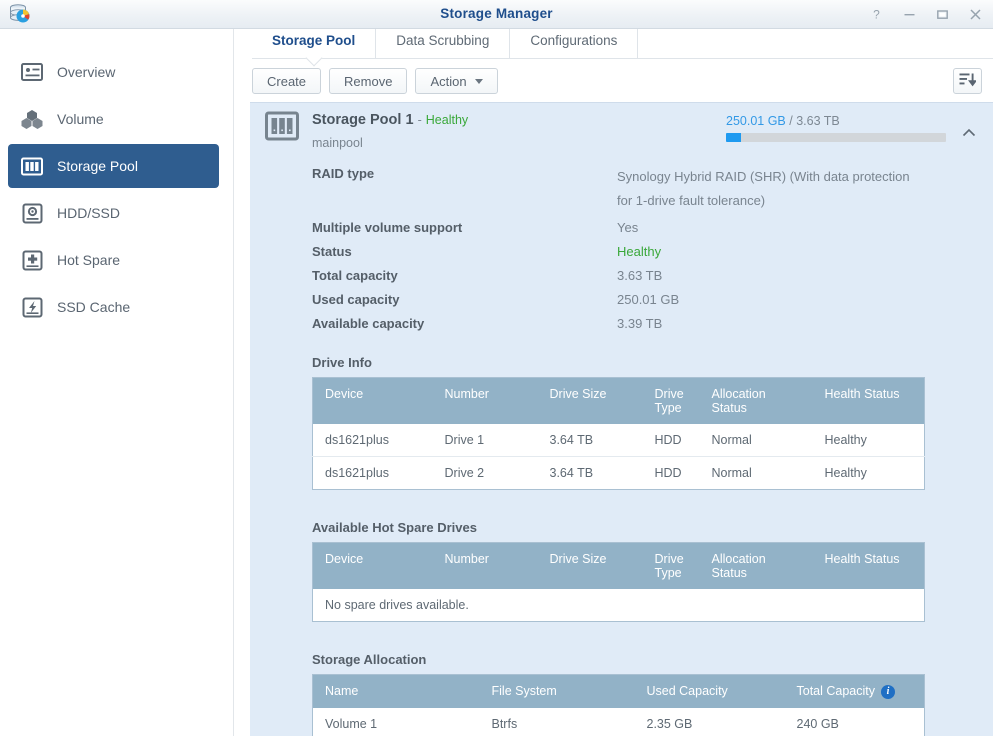  What do you see at coordinates (355, 275) in the screenshot?
I see `pool-info-label: Total capacity` at bounding box center [355, 275].